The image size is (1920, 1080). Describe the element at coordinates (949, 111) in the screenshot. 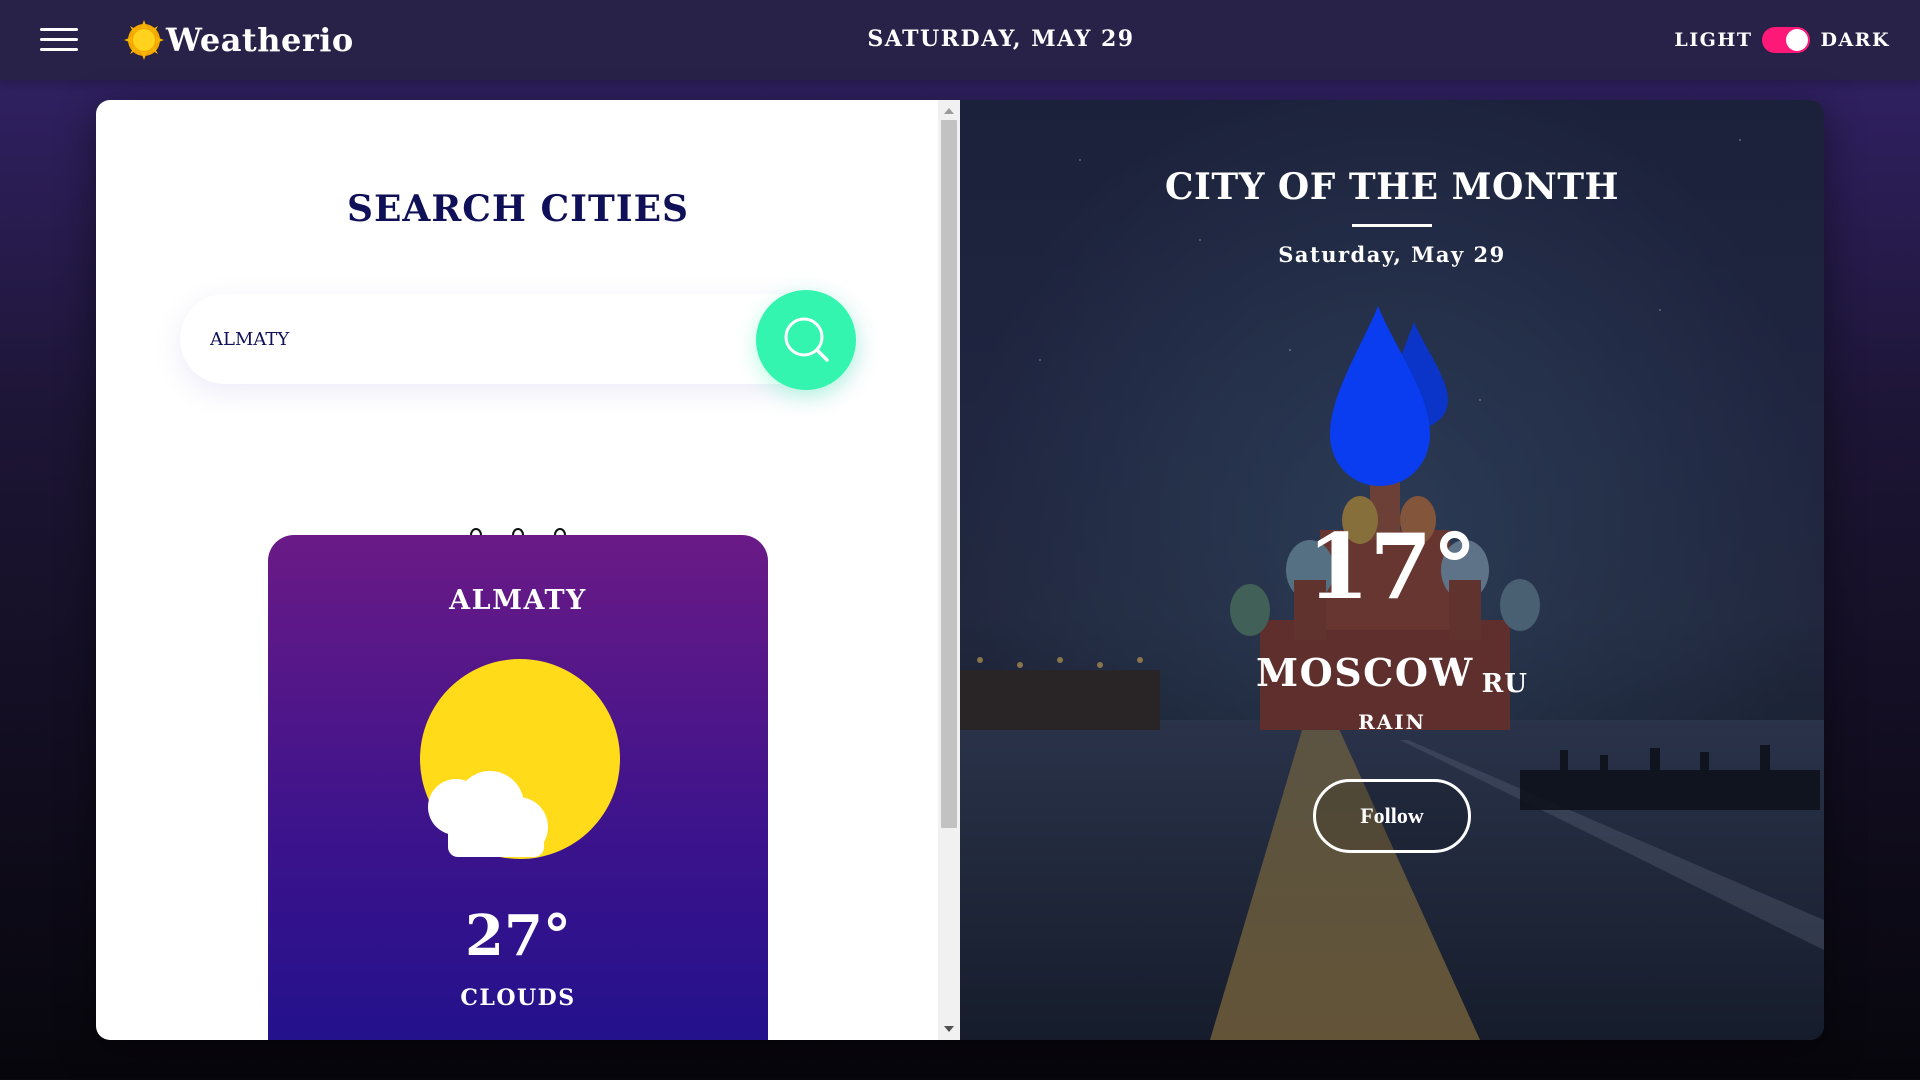

I see `scroll-up-arrow-icon` at that location.